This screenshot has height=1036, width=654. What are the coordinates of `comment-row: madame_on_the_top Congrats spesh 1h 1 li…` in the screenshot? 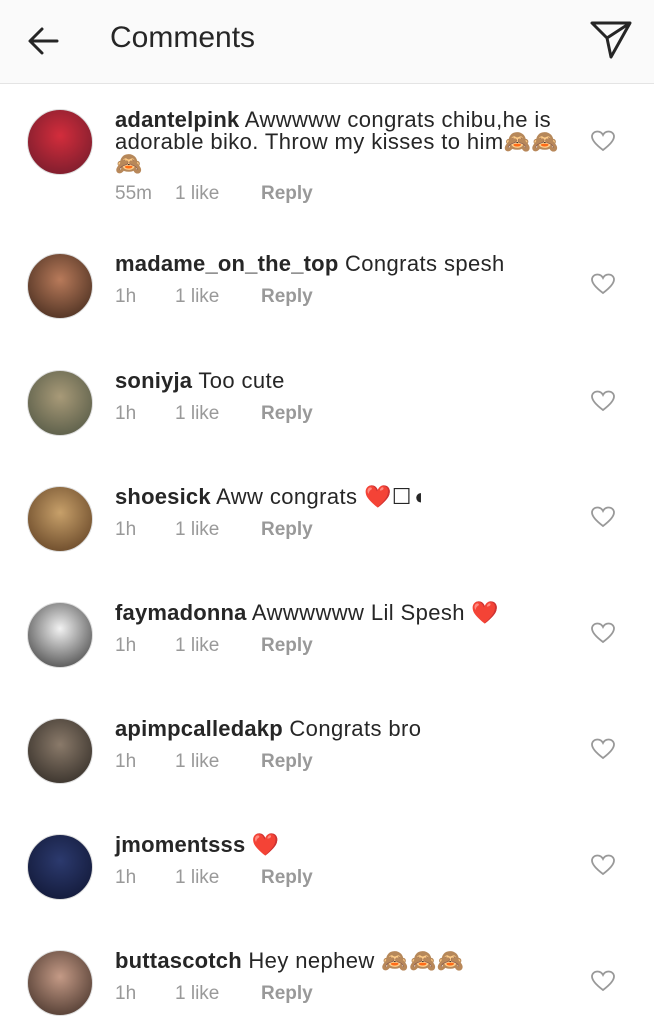 It's located at (327, 289).